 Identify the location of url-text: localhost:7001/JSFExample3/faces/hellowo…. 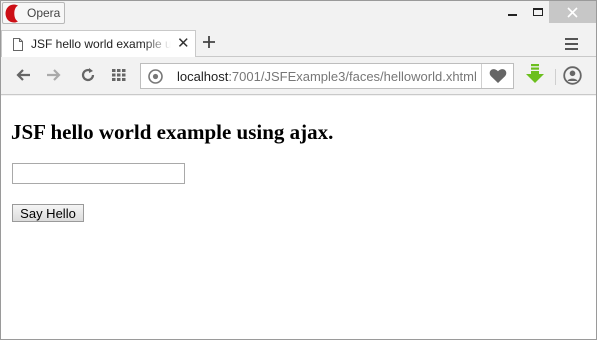
(327, 76).